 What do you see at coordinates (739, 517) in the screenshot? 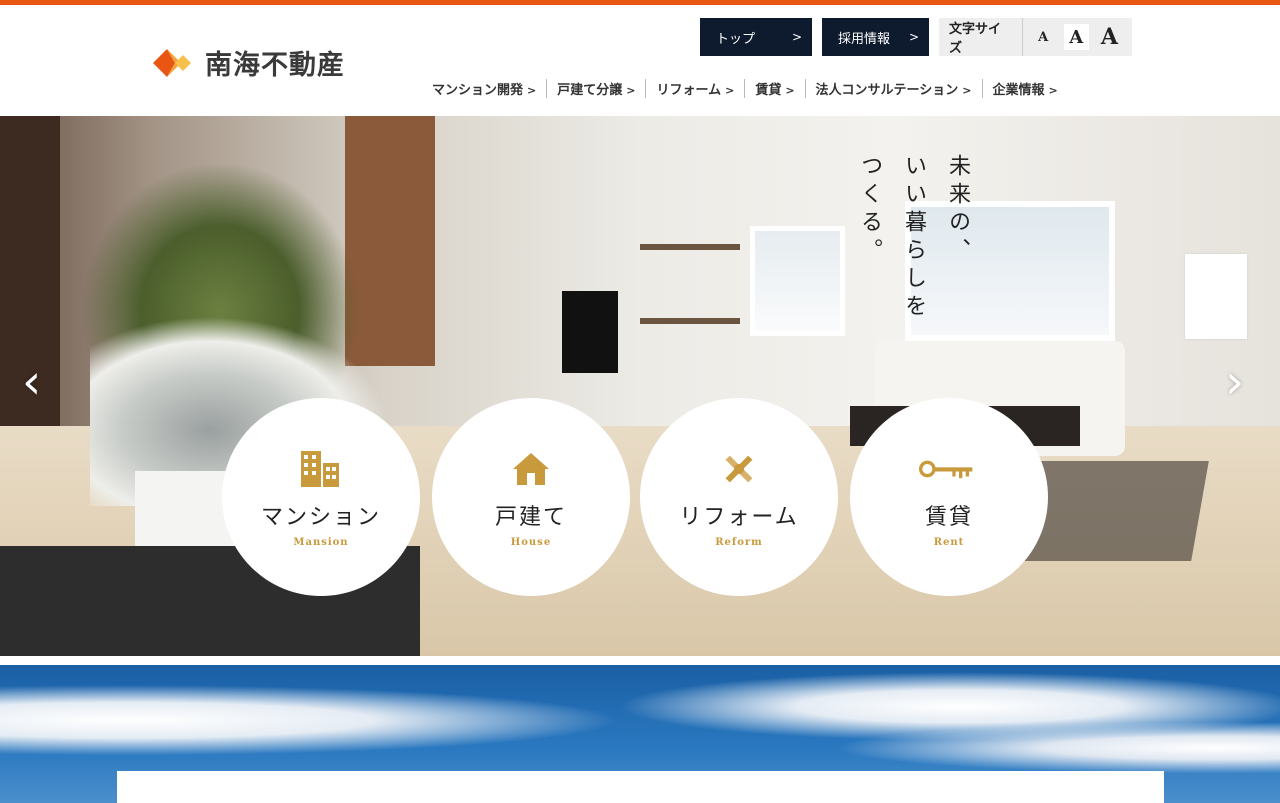
I see `category-title: リフォーム` at bounding box center [739, 517].